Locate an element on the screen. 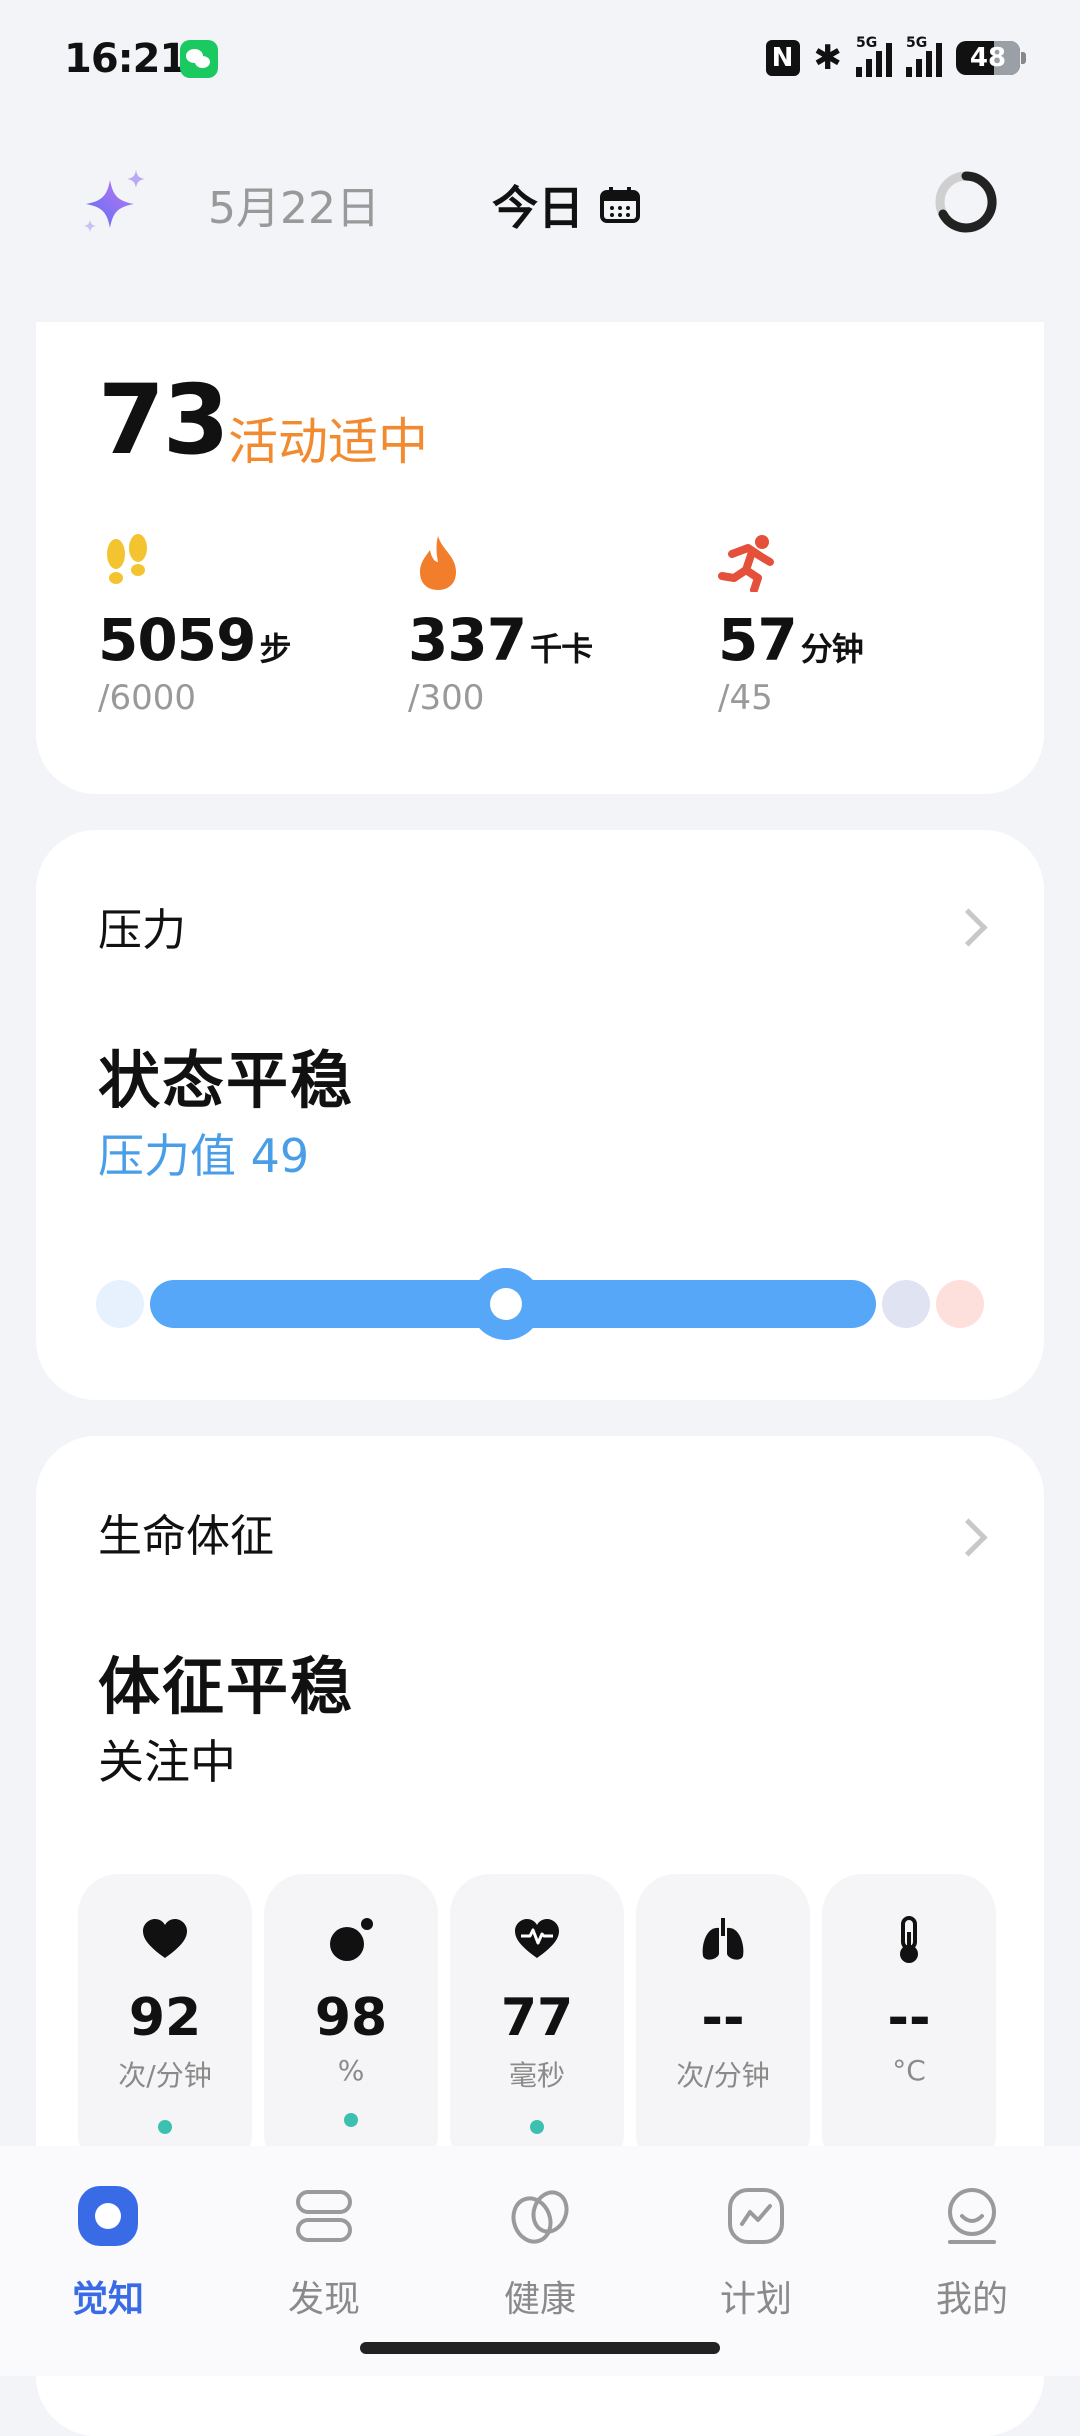 The height and width of the screenshot is (2436, 1080). ai-sparkle-icon is located at coordinates (115, 203).